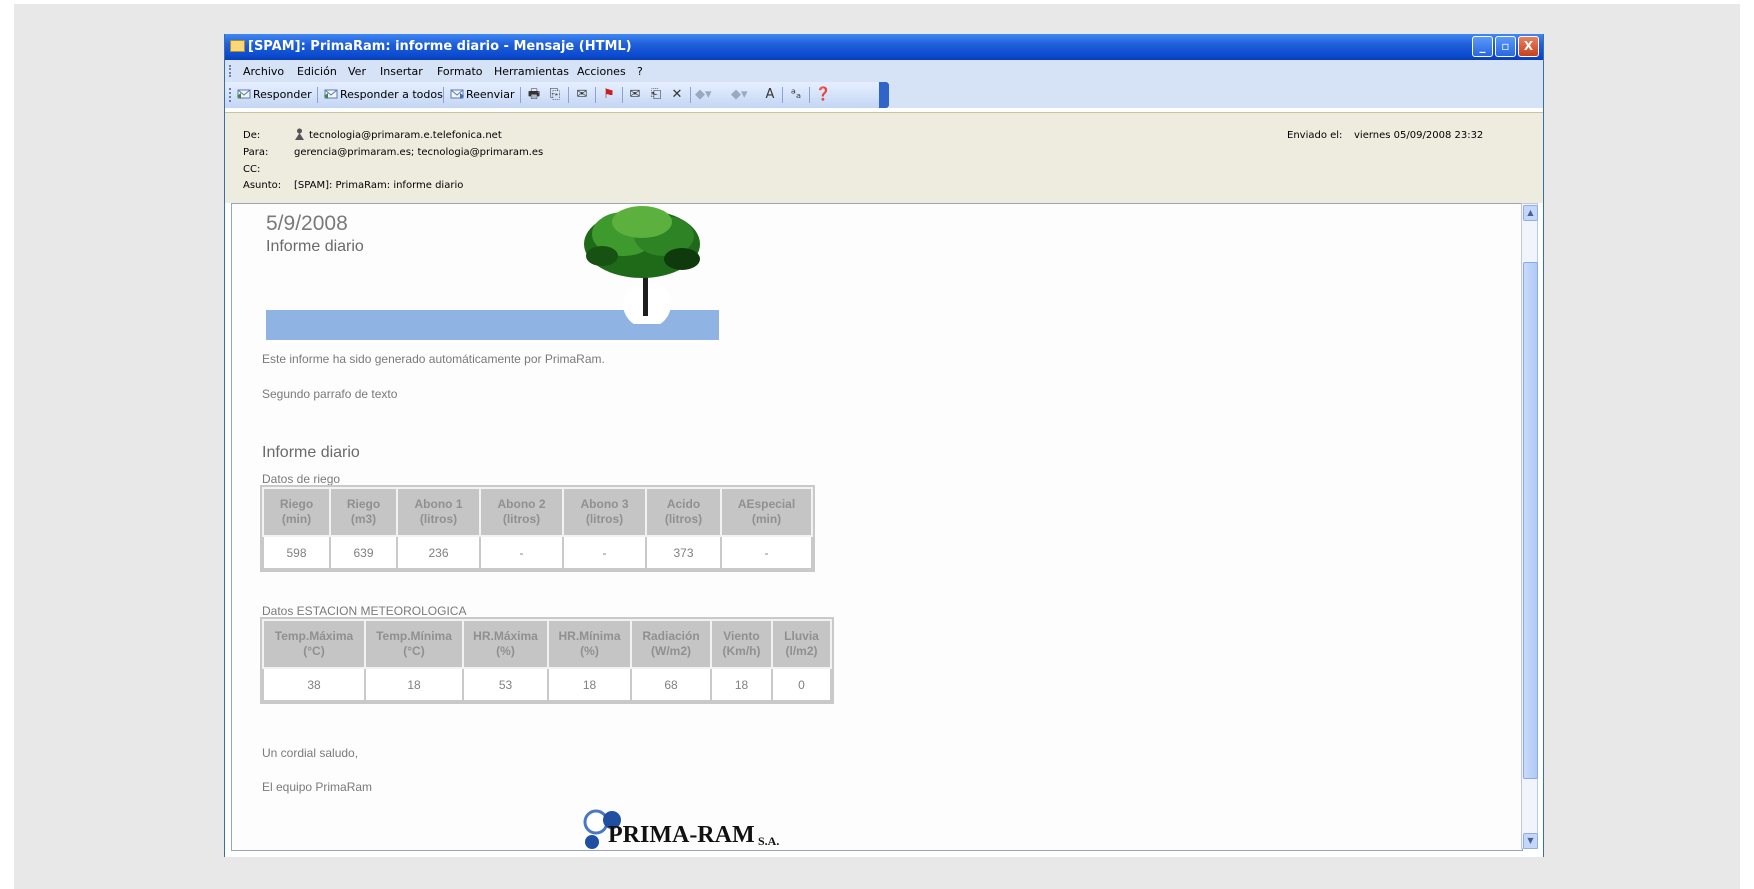 Image resolution: width=1754 pixels, height=889 pixels. What do you see at coordinates (490, 94) in the screenshot?
I see `forward-label: Reenviar` at bounding box center [490, 94].